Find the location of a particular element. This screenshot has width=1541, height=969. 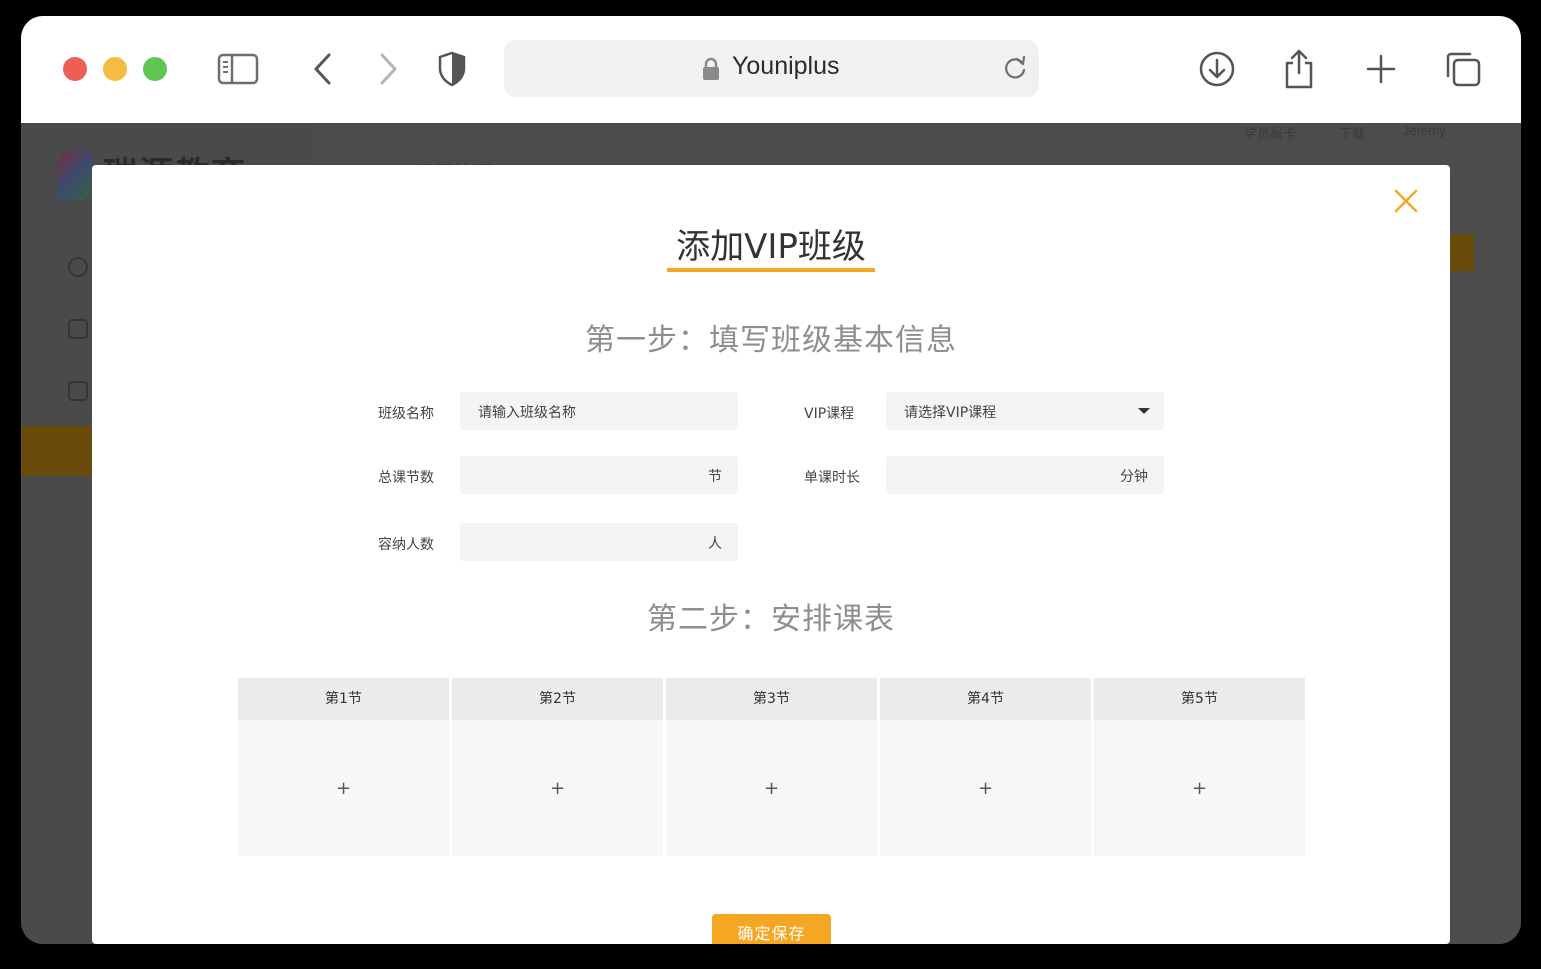

calendar-icon is located at coordinates (78, 391).